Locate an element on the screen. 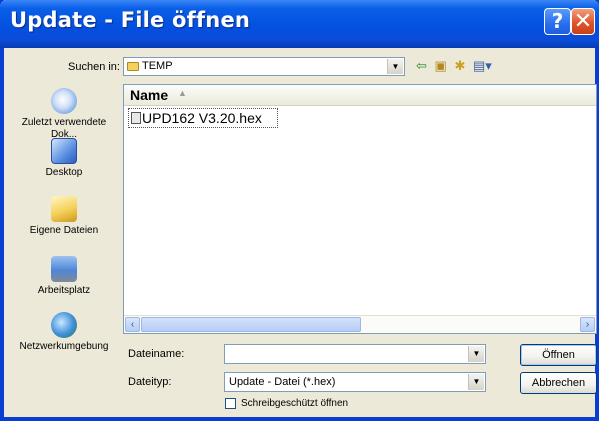 The height and width of the screenshot is (421, 599). folder-icon is located at coordinates (133, 66).